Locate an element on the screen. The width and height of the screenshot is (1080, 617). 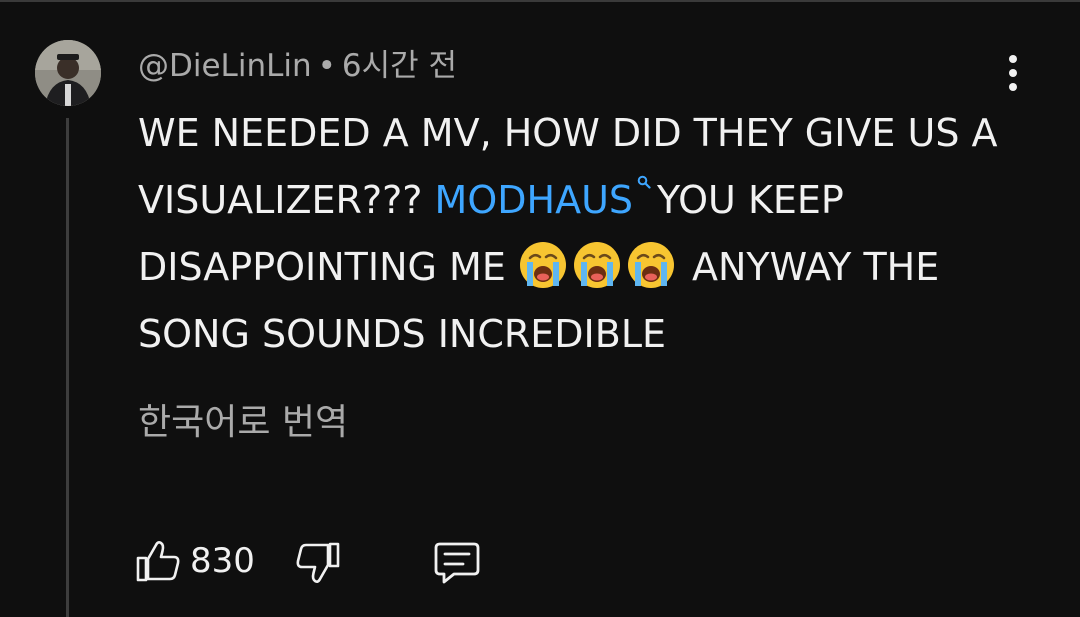
top-divider is located at coordinates (540, 1).